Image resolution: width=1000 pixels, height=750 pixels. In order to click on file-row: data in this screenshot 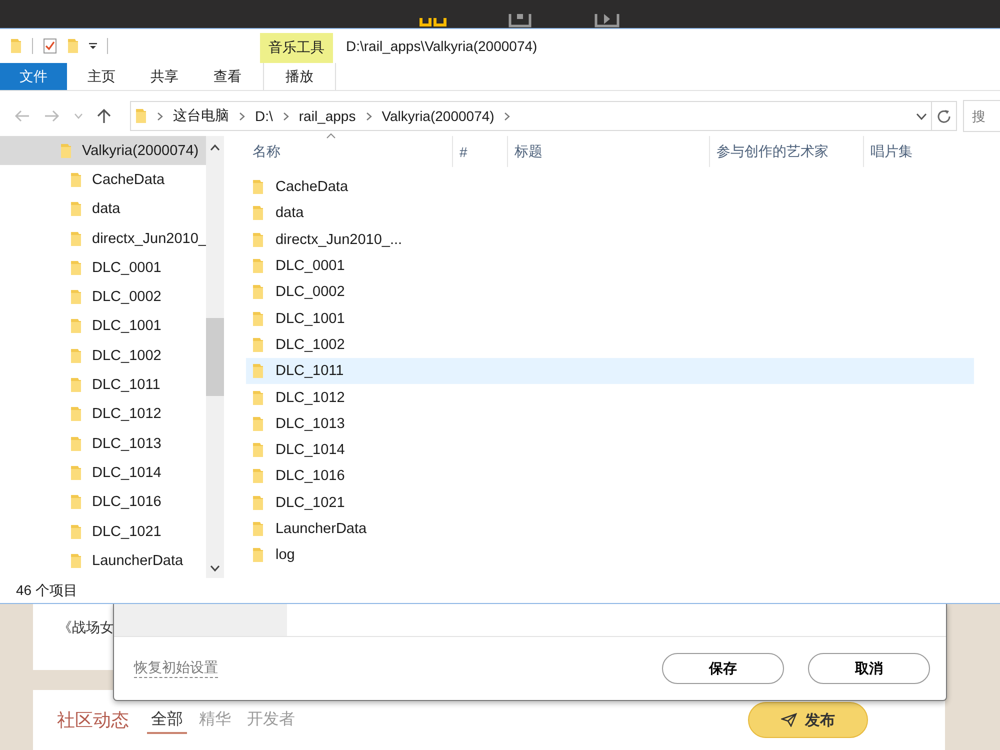, I will do `click(610, 213)`.